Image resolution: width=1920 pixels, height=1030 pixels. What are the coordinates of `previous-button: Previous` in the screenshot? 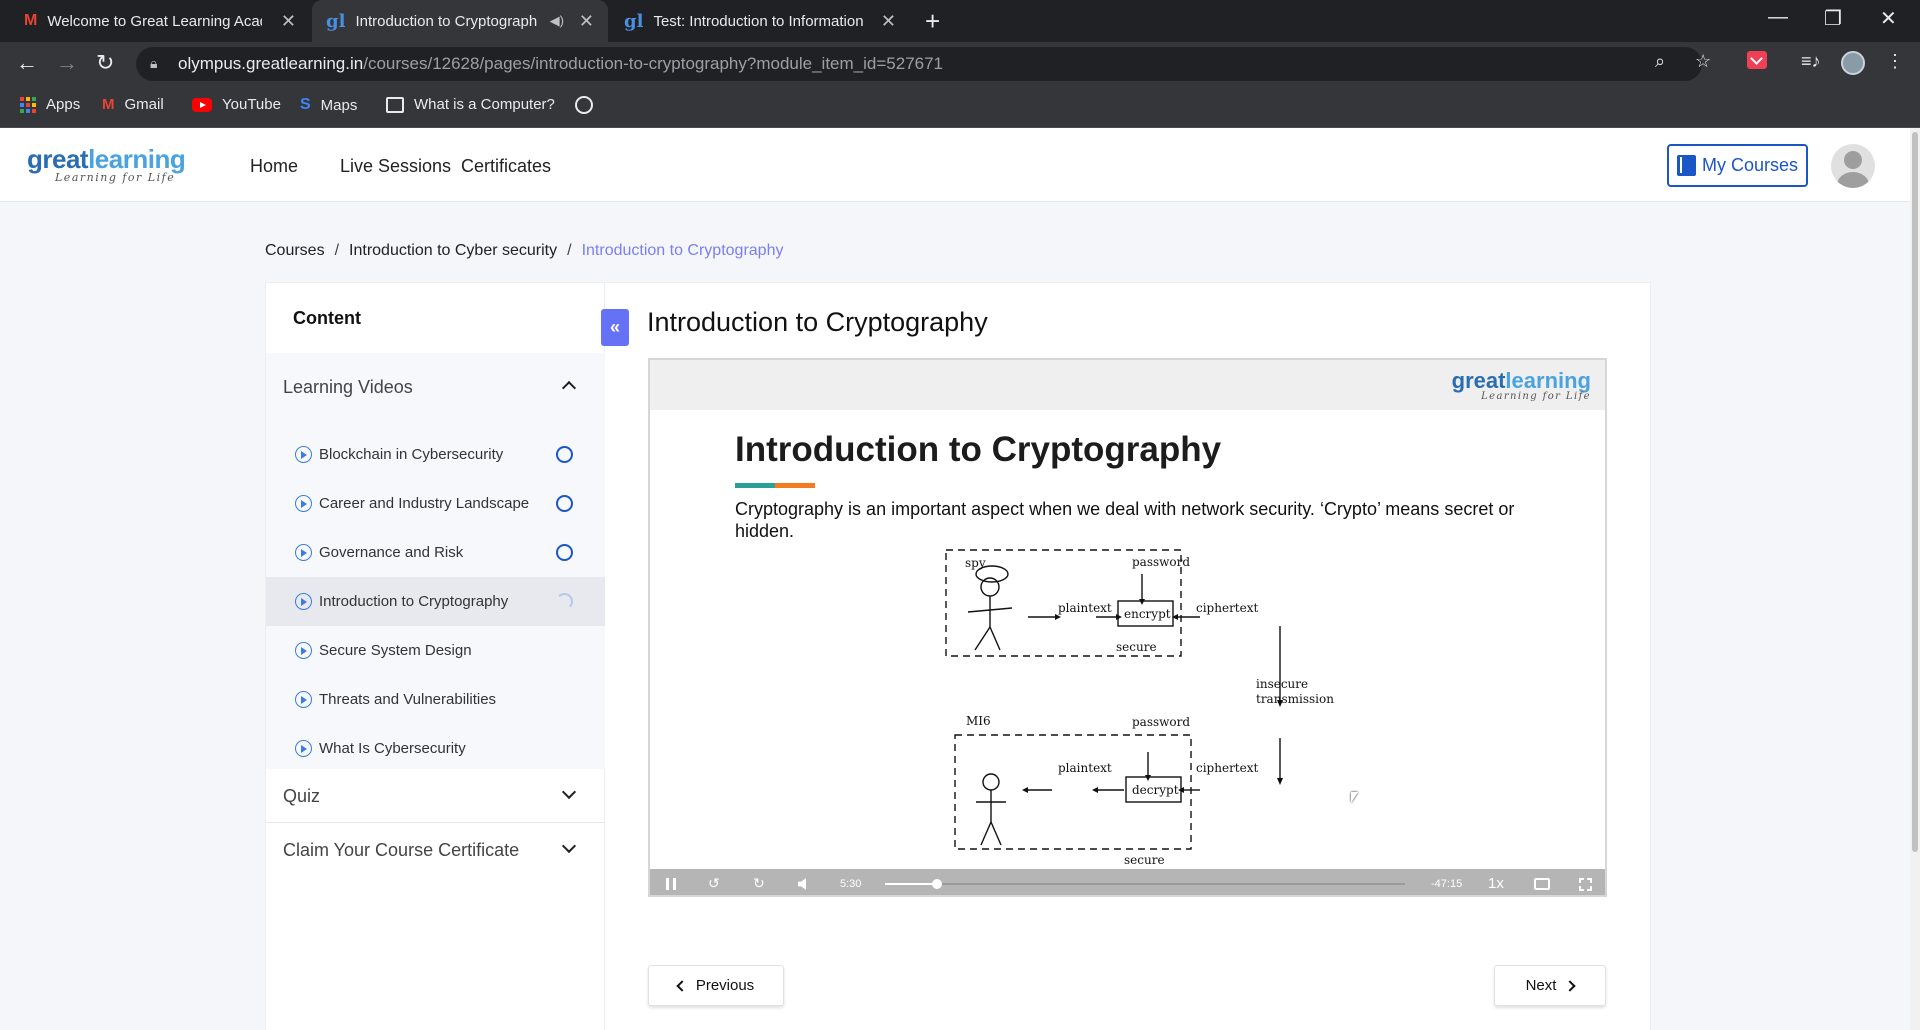 It's located at (716, 985).